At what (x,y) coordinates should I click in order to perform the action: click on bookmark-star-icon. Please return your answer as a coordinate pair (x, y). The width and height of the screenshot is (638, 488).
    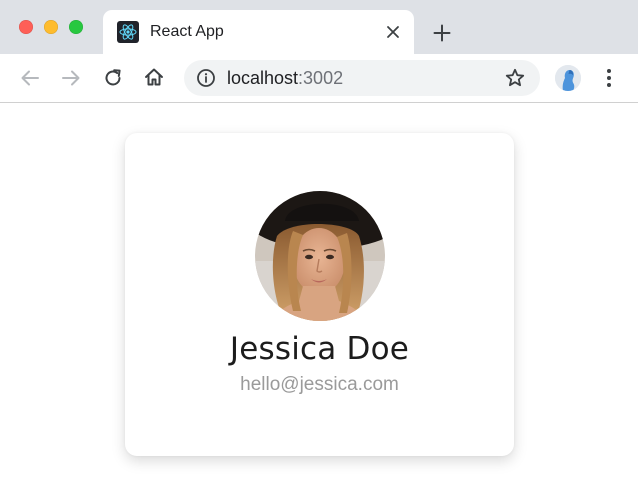
    Looking at the image, I should click on (515, 78).